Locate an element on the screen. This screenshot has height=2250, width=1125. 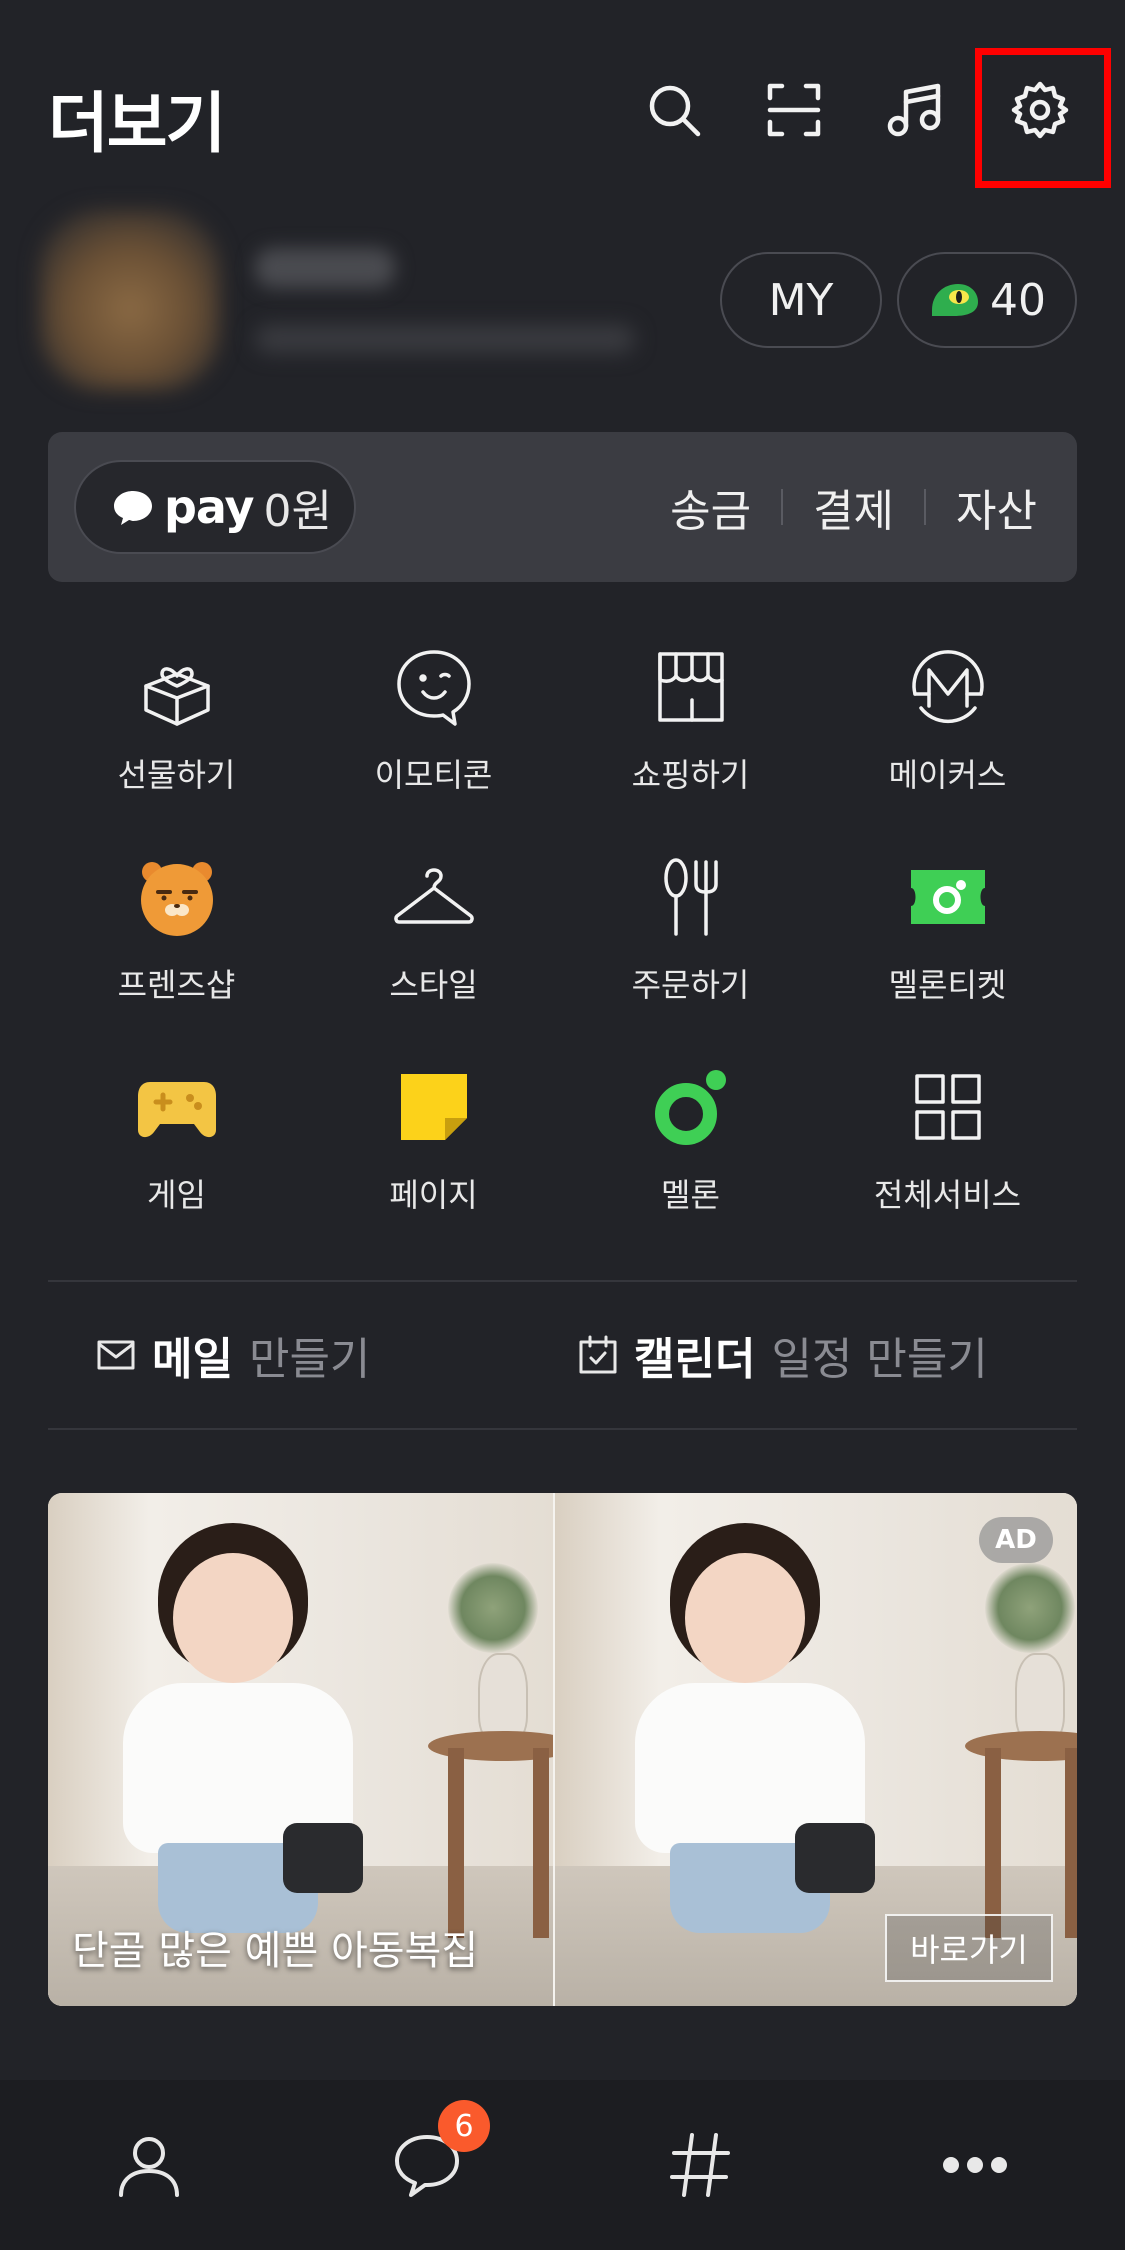
coin-button: 40 is located at coordinates (987, 300).